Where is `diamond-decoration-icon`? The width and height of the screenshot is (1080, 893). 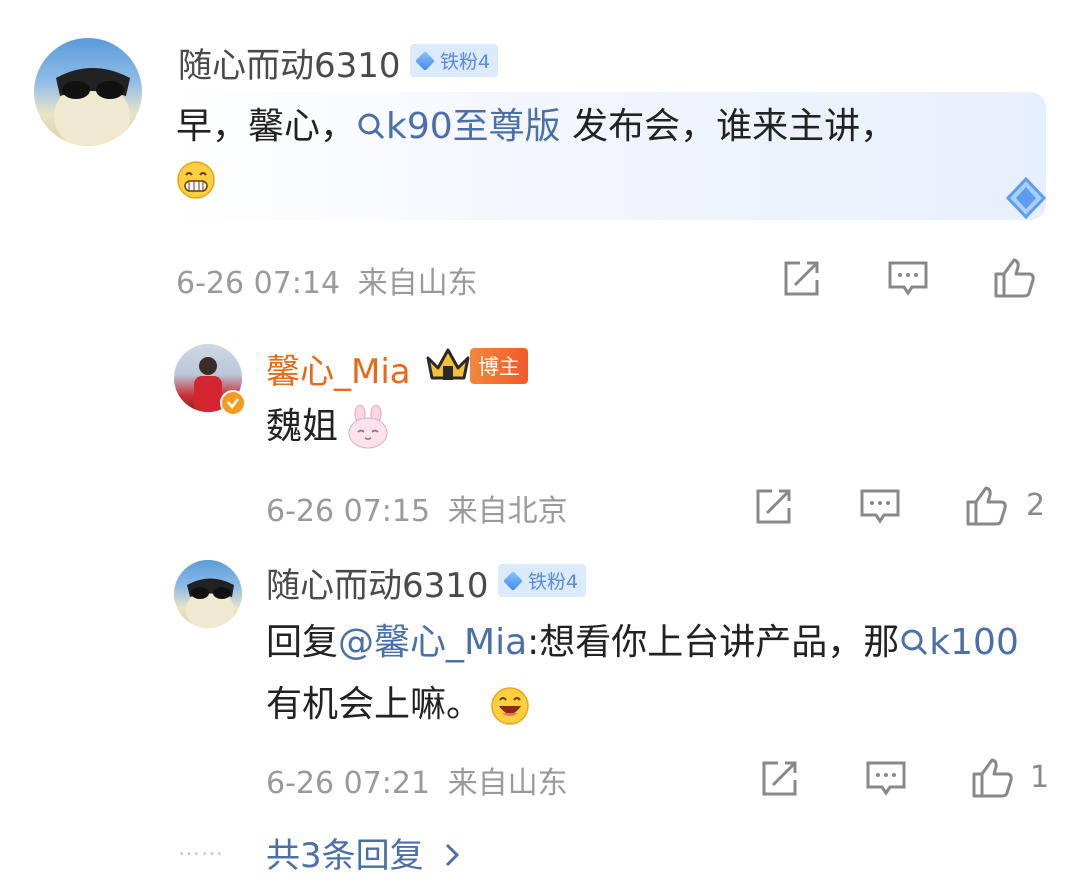
diamond-decoration-icon is located at coordinates (1026, 198).